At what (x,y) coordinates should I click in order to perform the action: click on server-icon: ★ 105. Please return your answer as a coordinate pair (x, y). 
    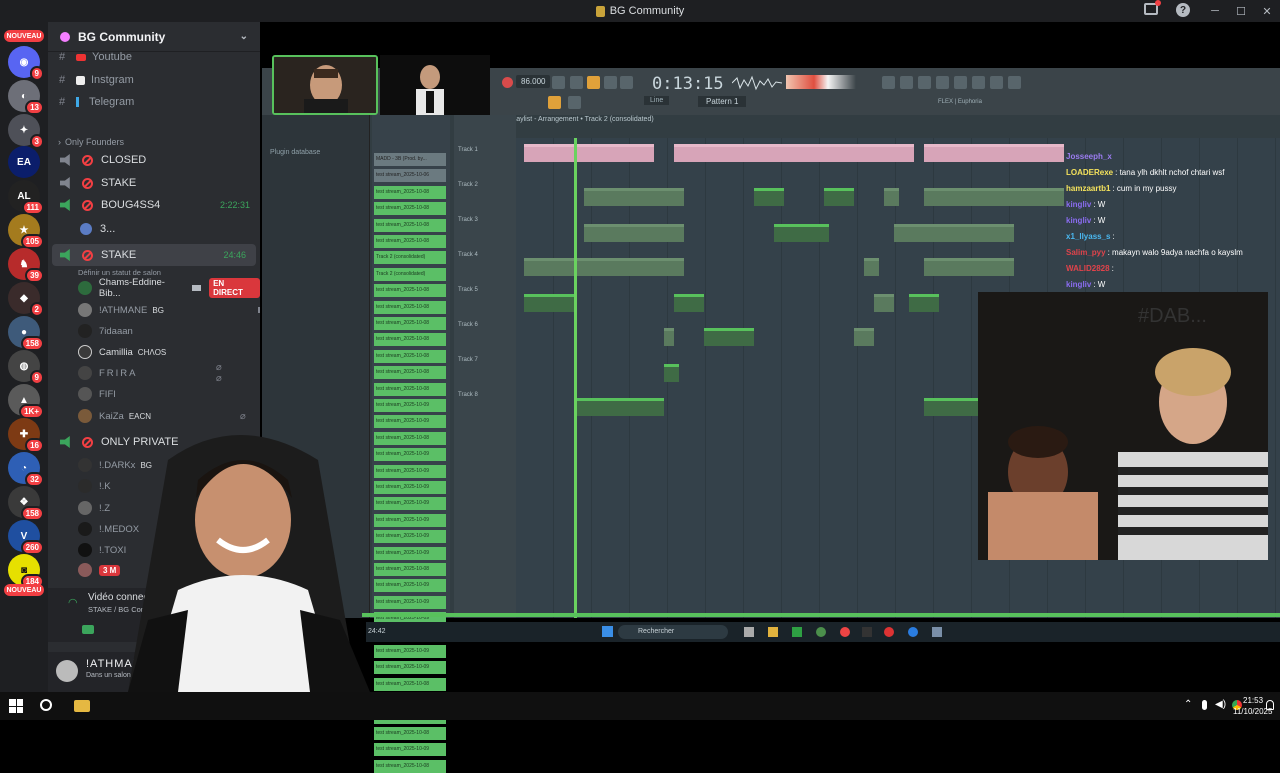
    Looking at the image, I should click on (26, 231).